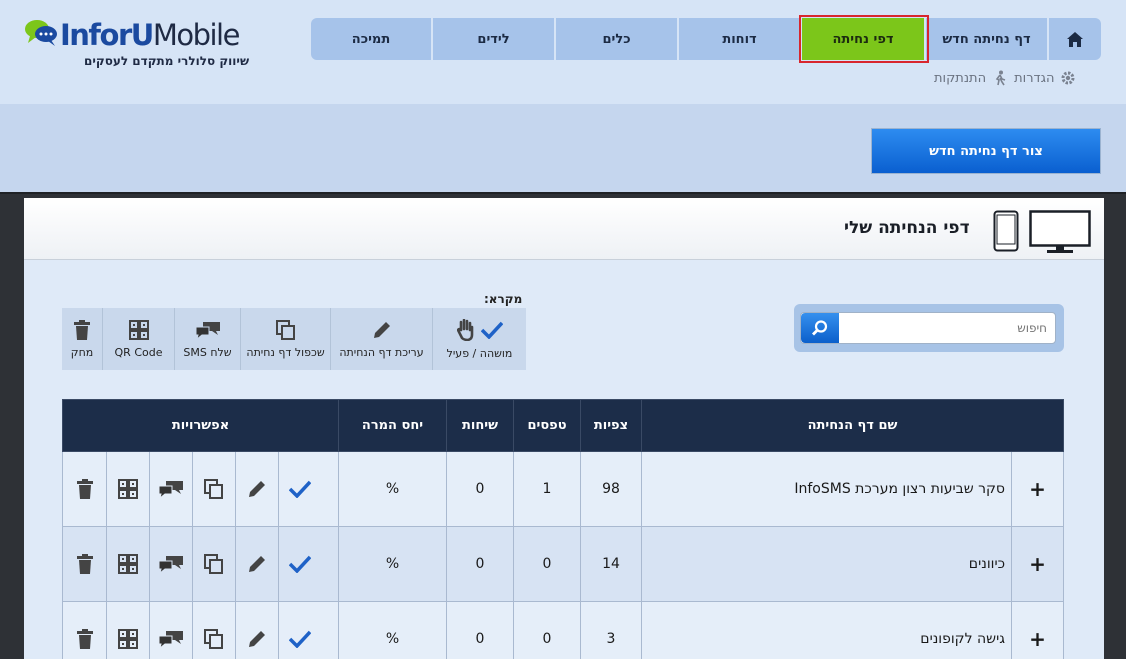  Describe the element at coordinates (563, 149) in the screenshot. I see `action-bar: צור דף נחיתה חדש` at that location.